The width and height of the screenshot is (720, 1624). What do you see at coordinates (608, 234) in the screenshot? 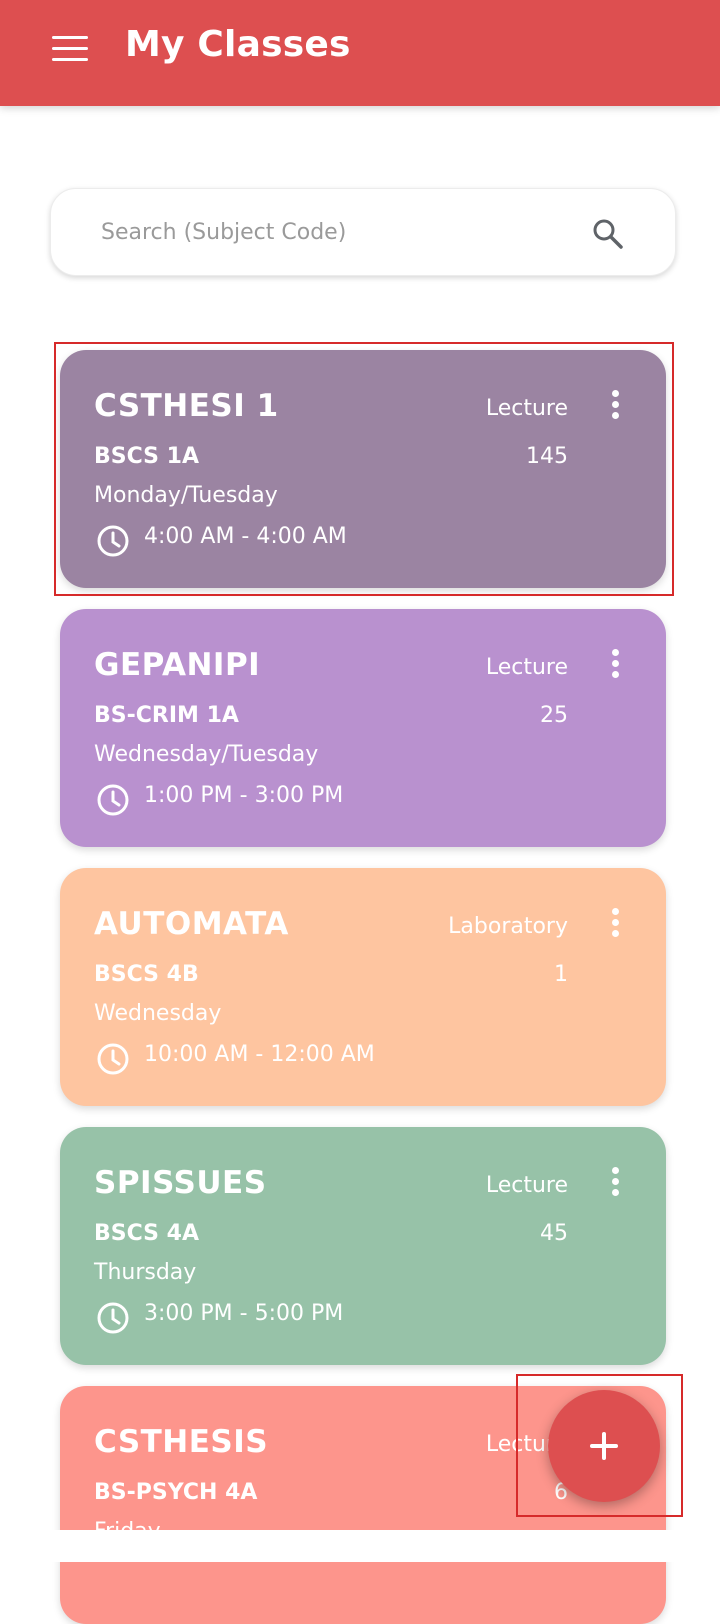
I see `search-icon` at bounding box center [608, 234].